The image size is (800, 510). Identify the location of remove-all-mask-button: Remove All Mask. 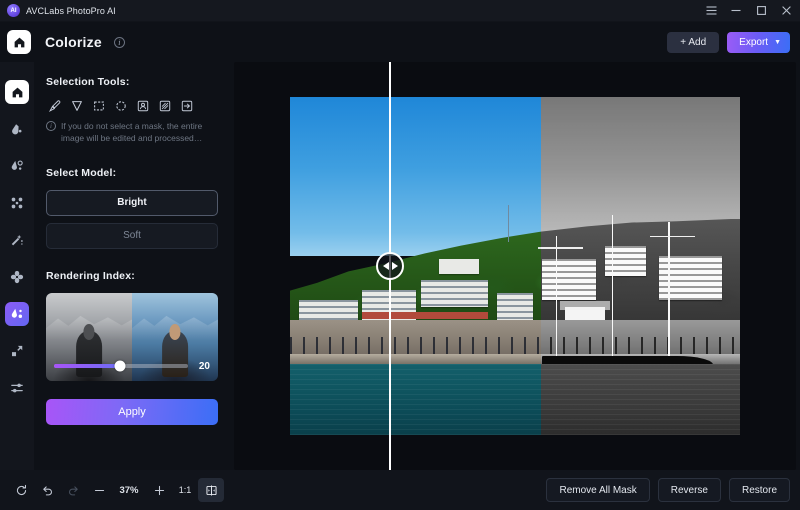
(598, 490).